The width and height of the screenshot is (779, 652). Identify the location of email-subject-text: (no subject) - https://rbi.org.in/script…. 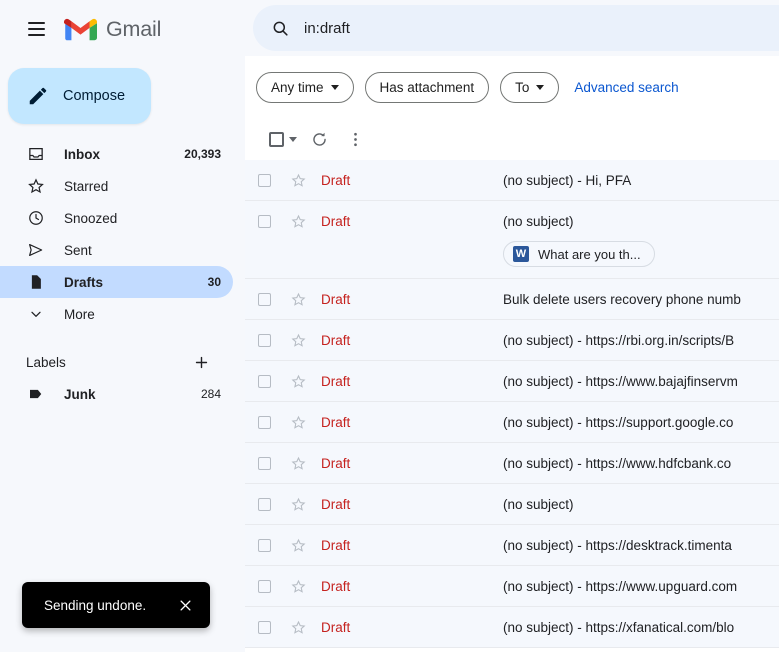
(619, 340).